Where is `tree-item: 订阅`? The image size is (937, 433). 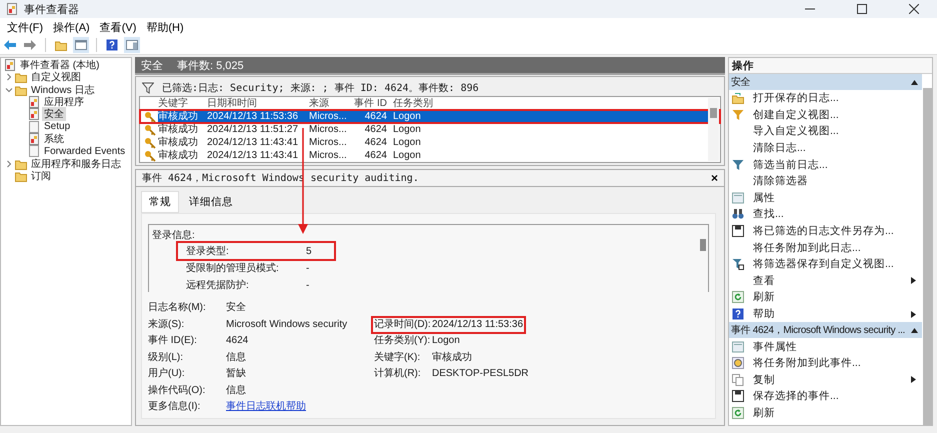 tree-item: 订阅 is located at coordinates (41, 175).